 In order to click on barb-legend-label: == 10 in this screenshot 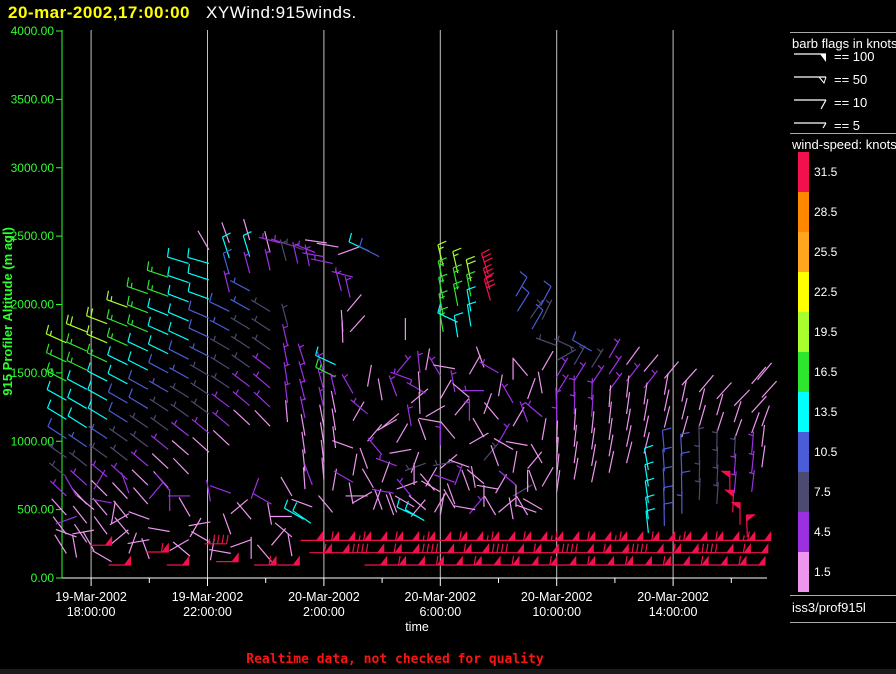, I will do `click(851, 103)`.